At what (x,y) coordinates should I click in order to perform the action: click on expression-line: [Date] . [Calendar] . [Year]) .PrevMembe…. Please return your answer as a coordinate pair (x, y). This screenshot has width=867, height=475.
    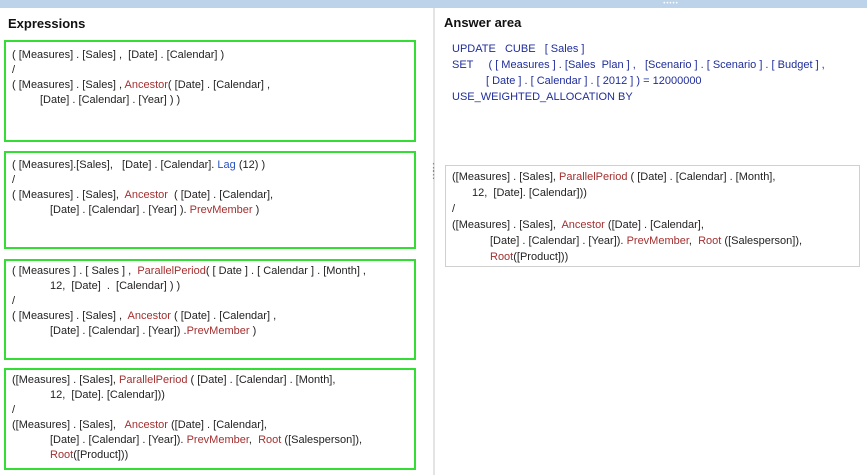
    Looking at the image, I should click on (153, 331).